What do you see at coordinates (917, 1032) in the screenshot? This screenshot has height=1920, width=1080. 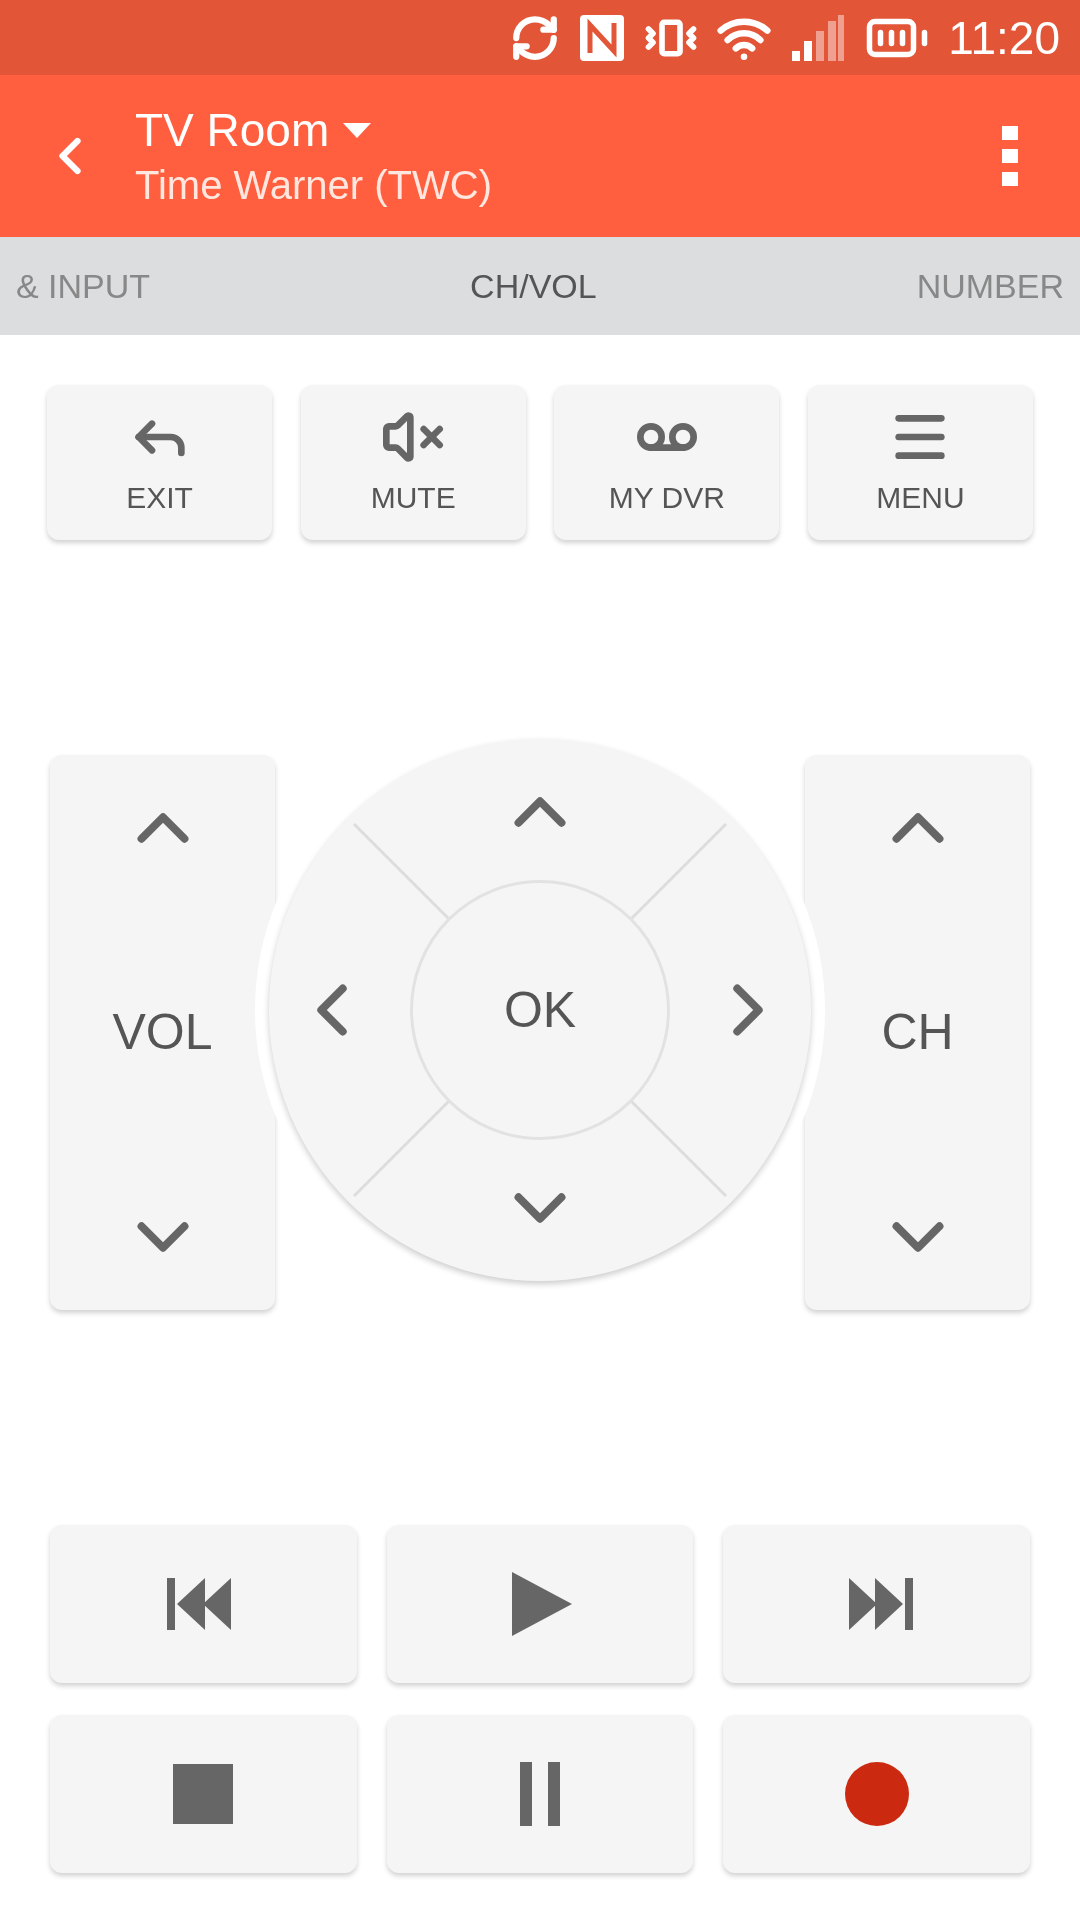 I see `channel-rocker: CH` at bounding box center [917, 1032].